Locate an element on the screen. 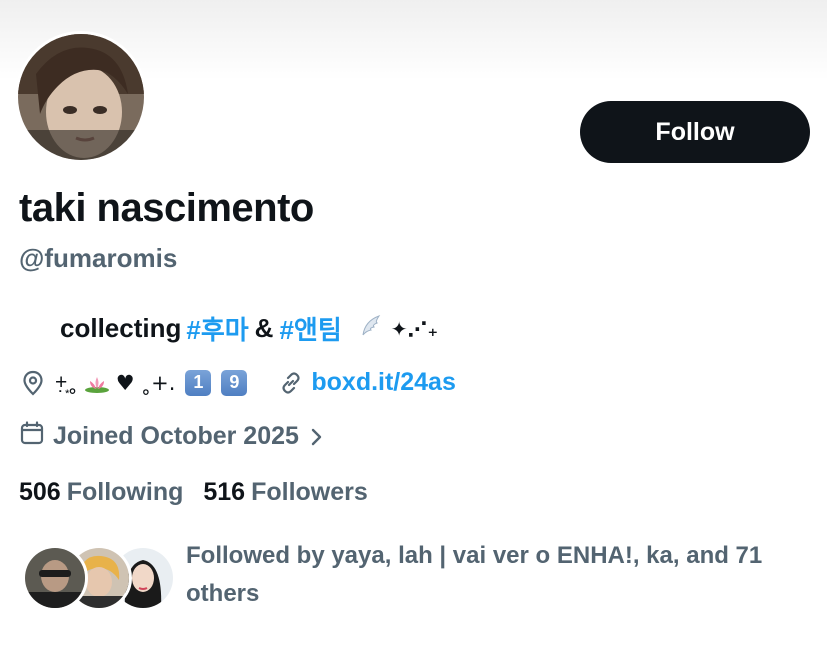  bio-hashtag-andteam: #앤팀 is located at coordinates (310, 328).